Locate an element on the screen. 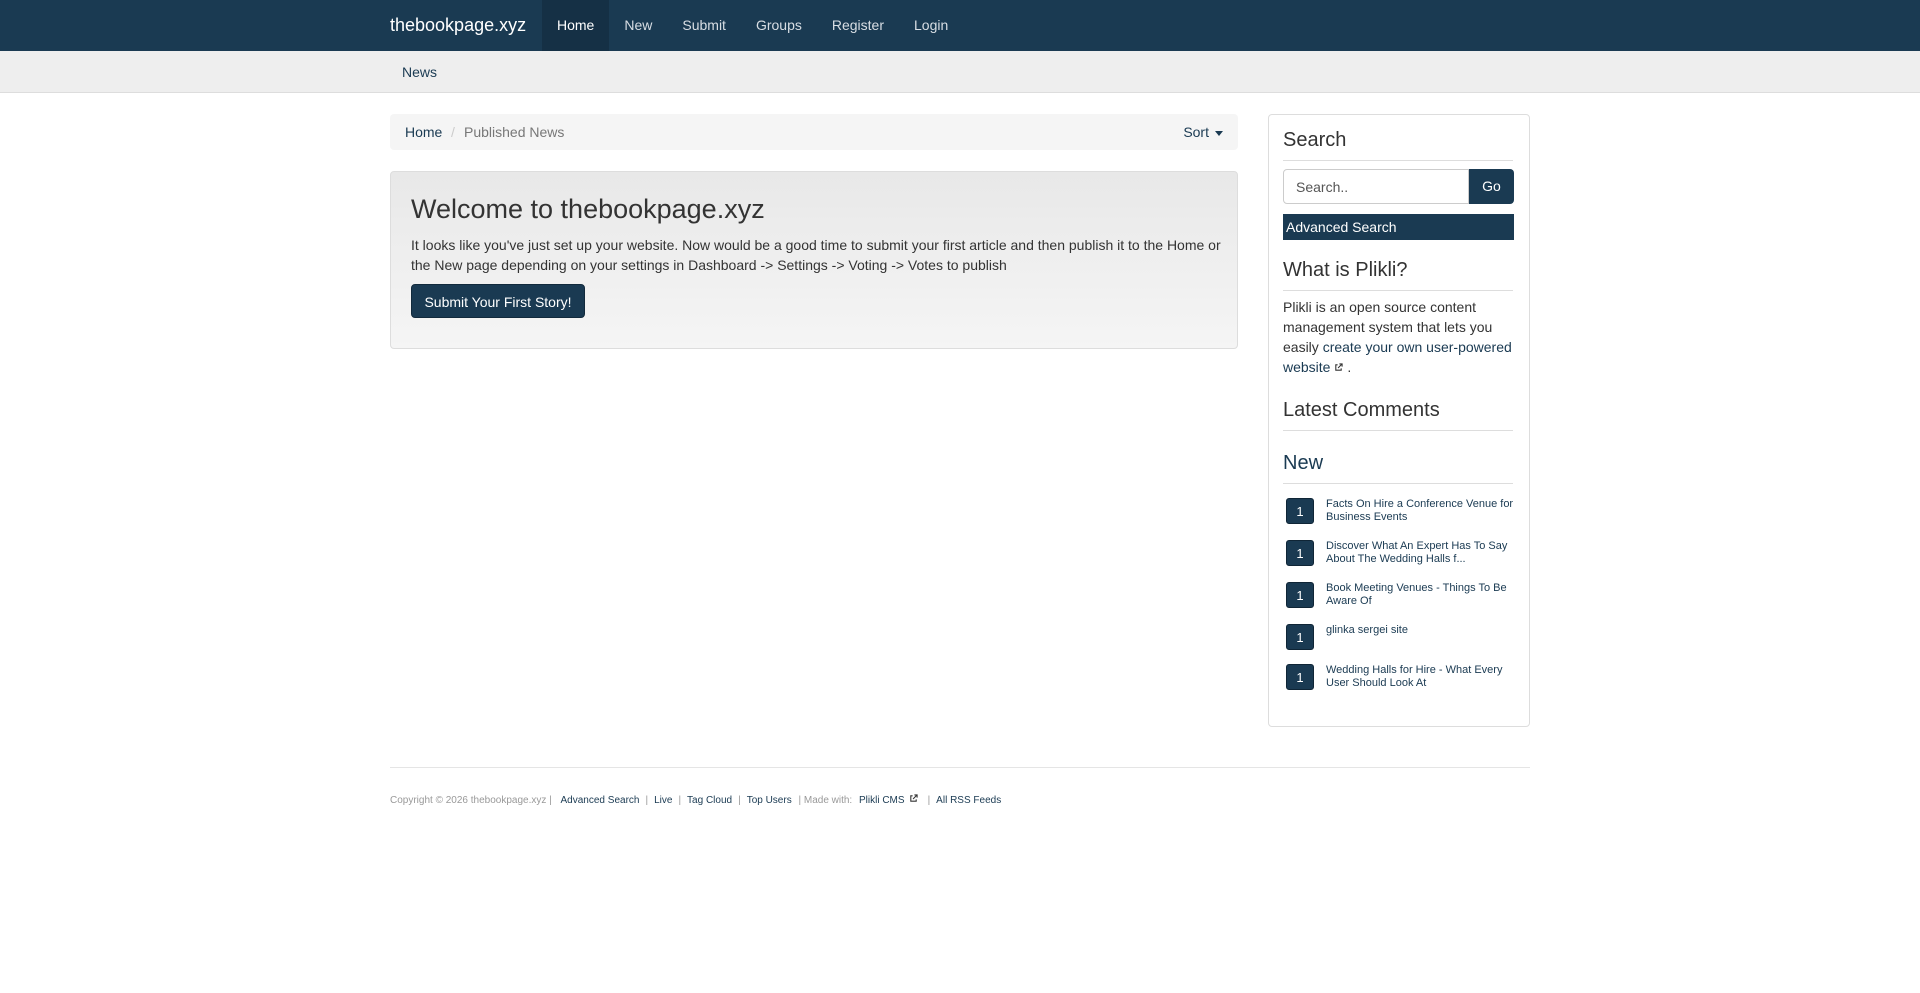 This screenshot has height=993, width=1920. new-heading: New is located at coordinates (1398, 468).